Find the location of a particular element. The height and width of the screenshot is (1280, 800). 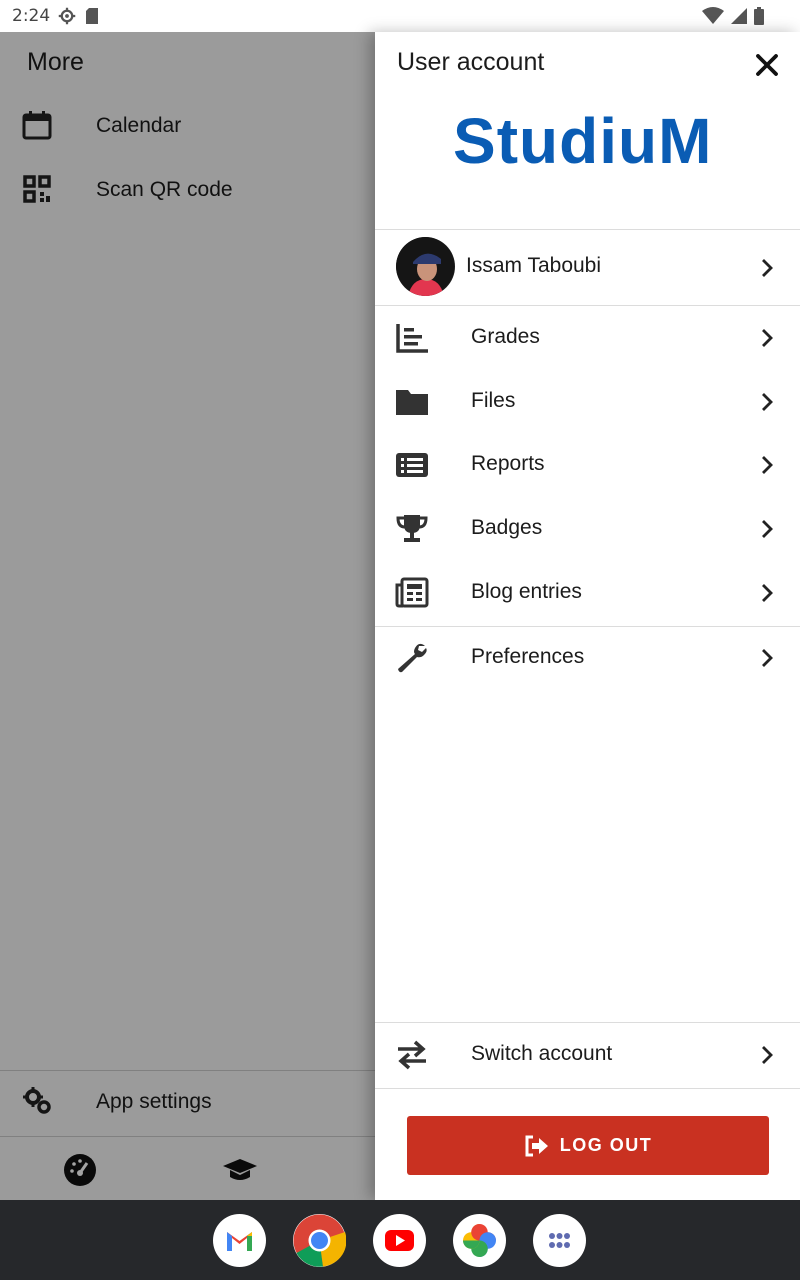

newspaper-icon is located at coordinates (412, 592).